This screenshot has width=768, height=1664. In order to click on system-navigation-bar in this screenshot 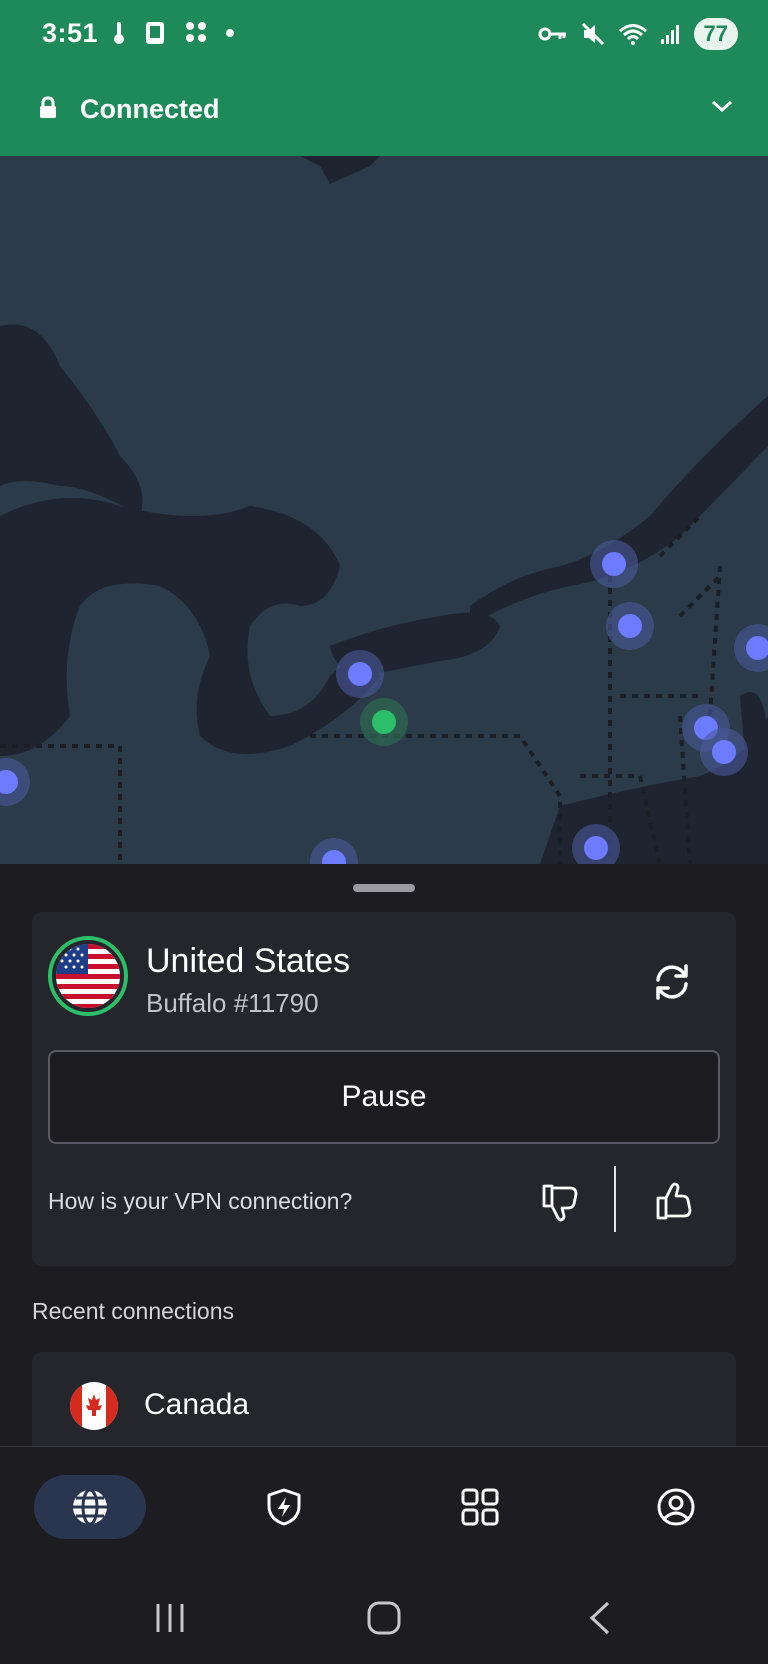, I will do `click(384, 1614)`.